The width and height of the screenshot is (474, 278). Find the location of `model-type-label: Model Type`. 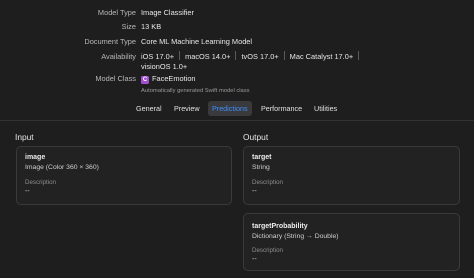

model-type-label: Model Type is located at coordinates (116, 12).